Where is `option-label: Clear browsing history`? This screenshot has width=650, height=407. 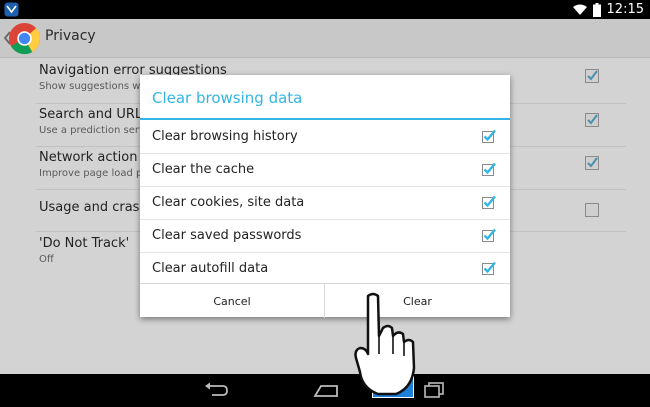
option-label: Clear browsing history is located at coordinates (225, 136).